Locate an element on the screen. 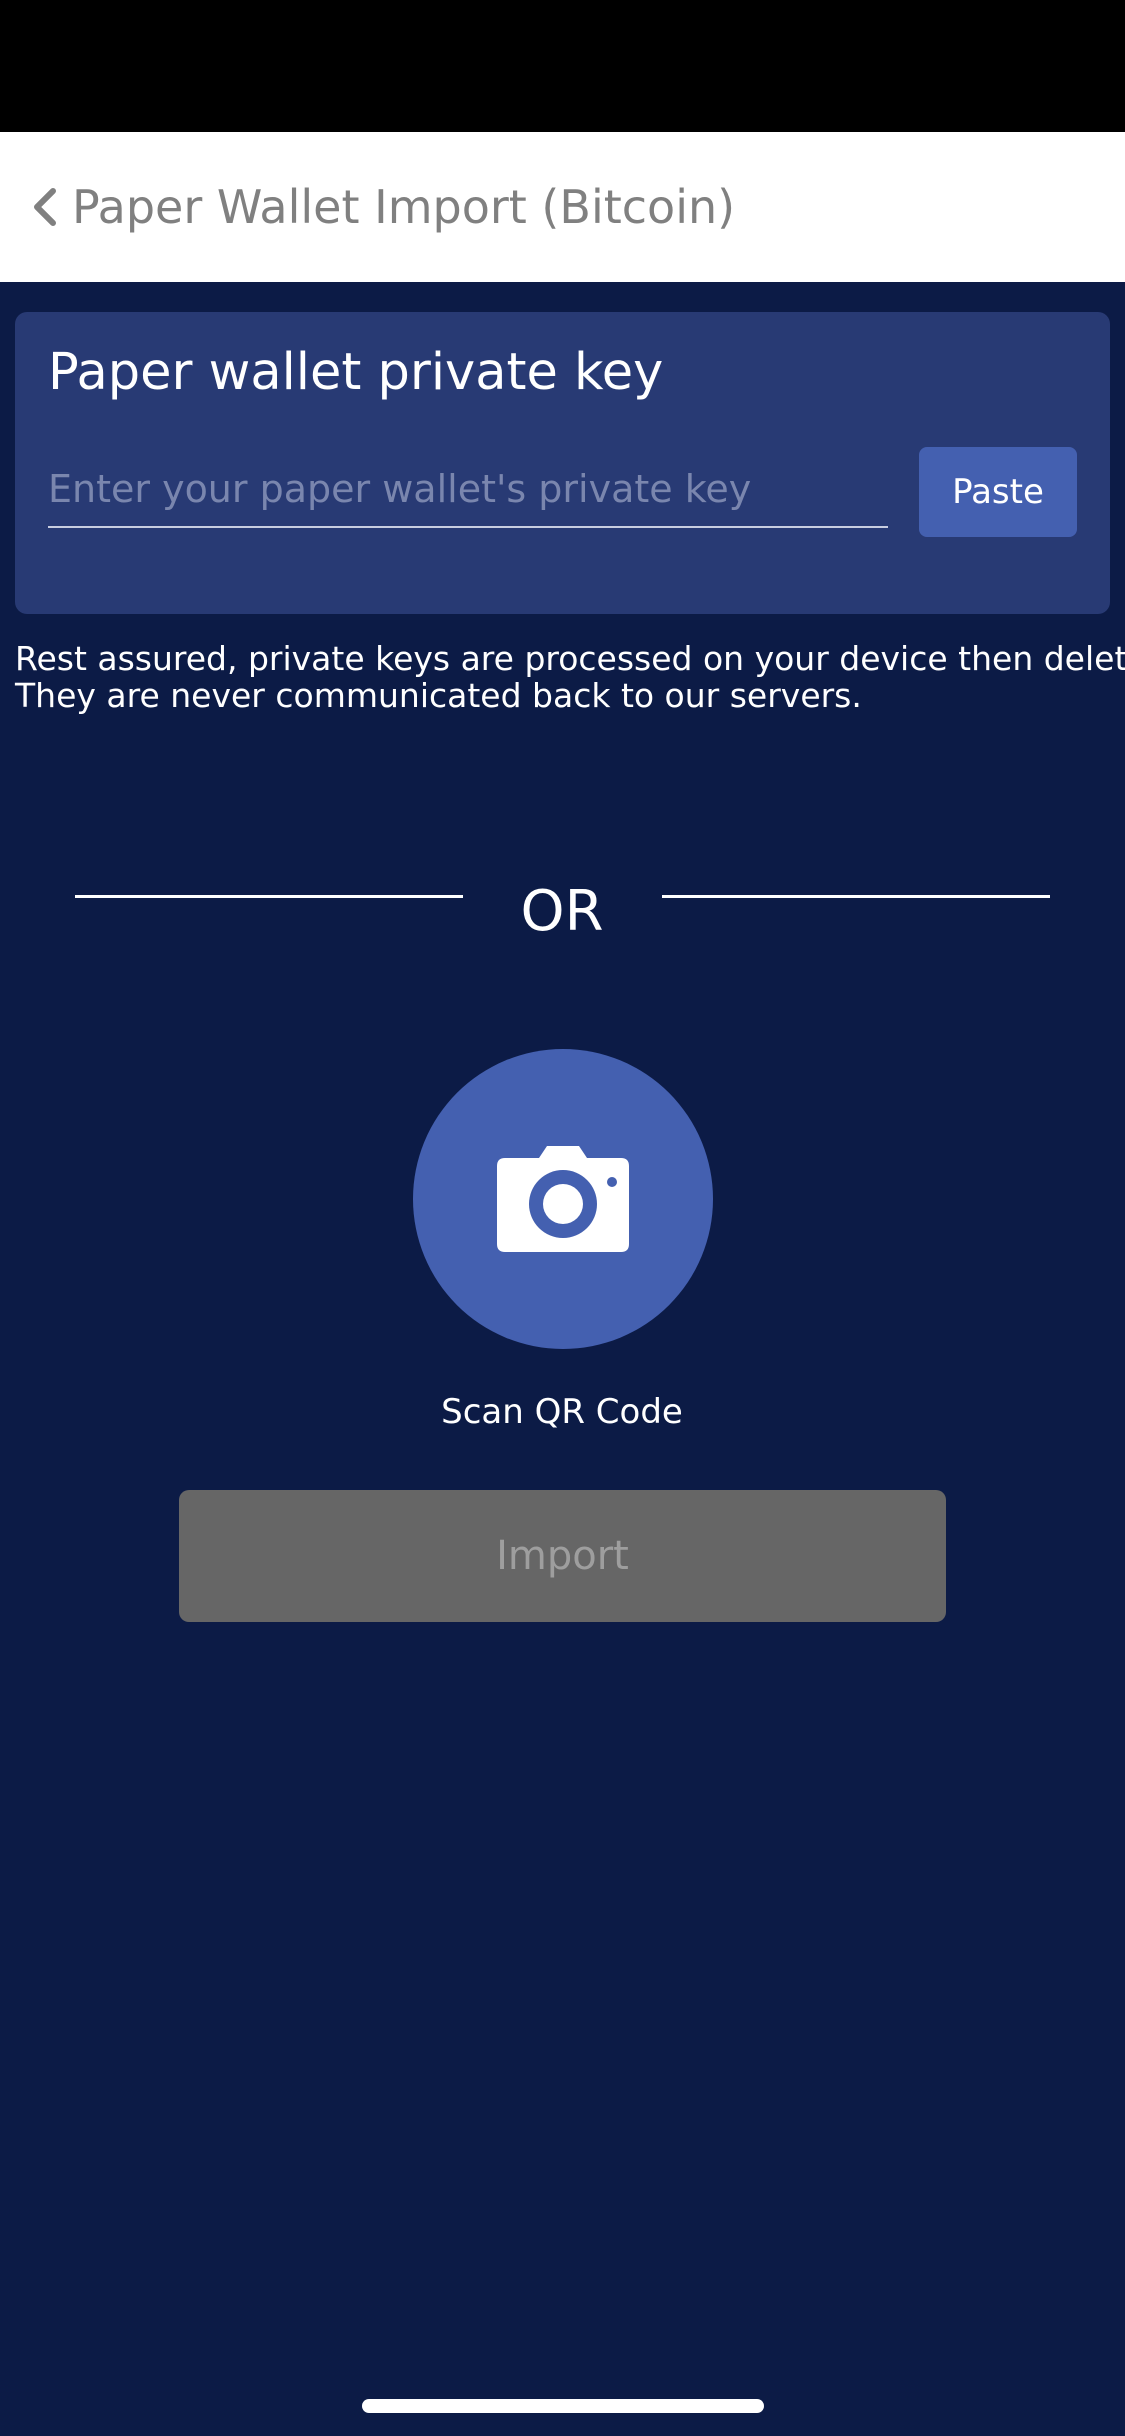 The width and height of the screenshot is (1125, 2436). paste-button: Paste is located at coordinates (998, 492).